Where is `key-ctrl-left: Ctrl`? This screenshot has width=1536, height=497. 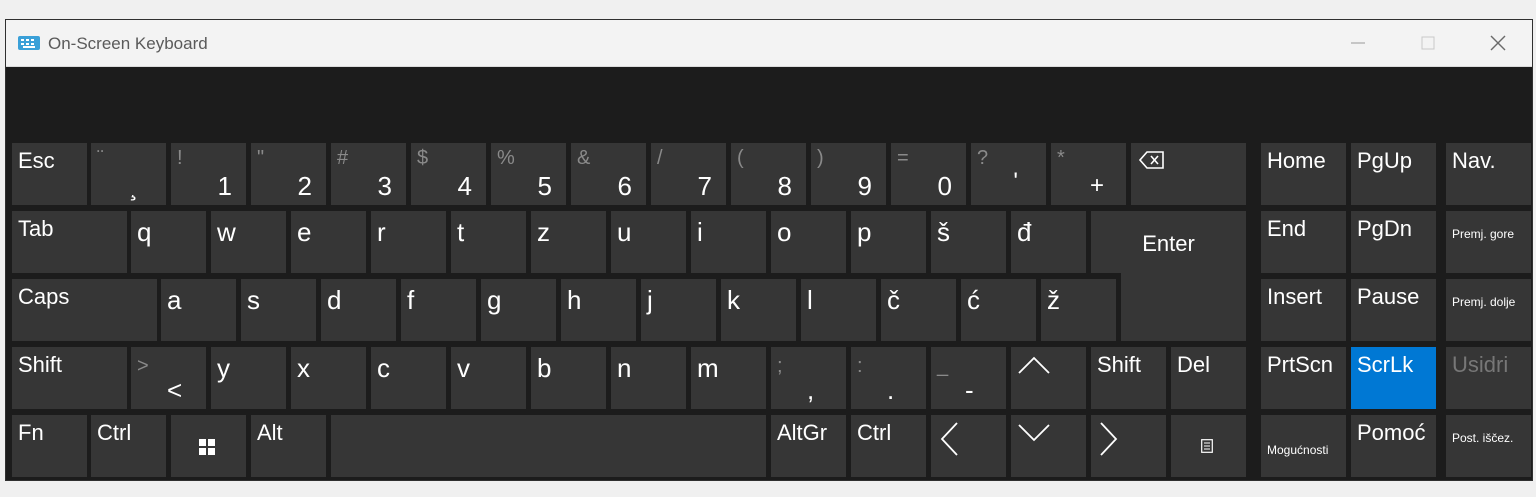
key-ctrl-left: Ctrl is located at coordinates (128, 446).